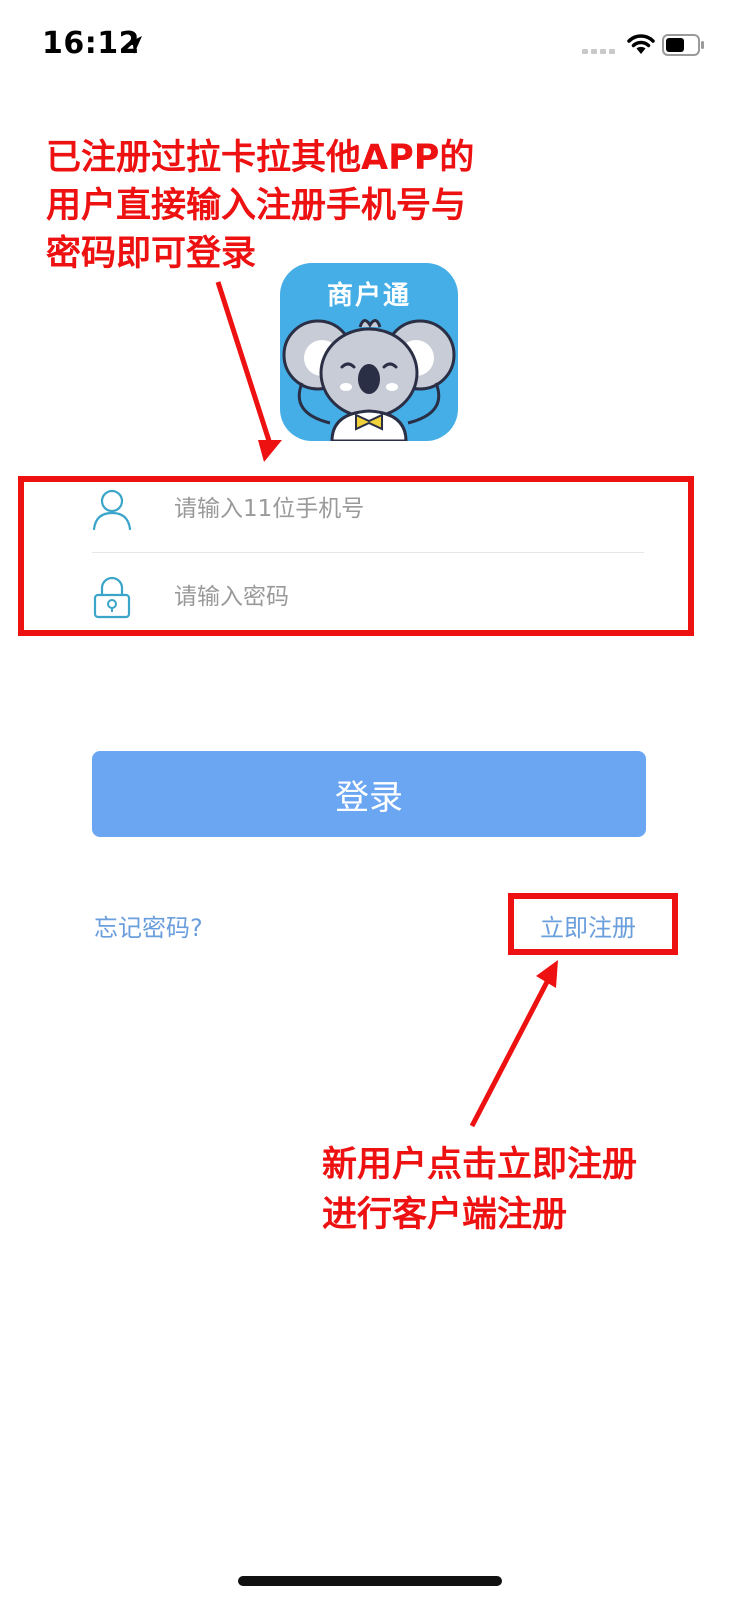  What do you see at coordinates (547, 974) in the screenshot?
I see `arrow-head-up-icon` at bounding box center [547, 974].